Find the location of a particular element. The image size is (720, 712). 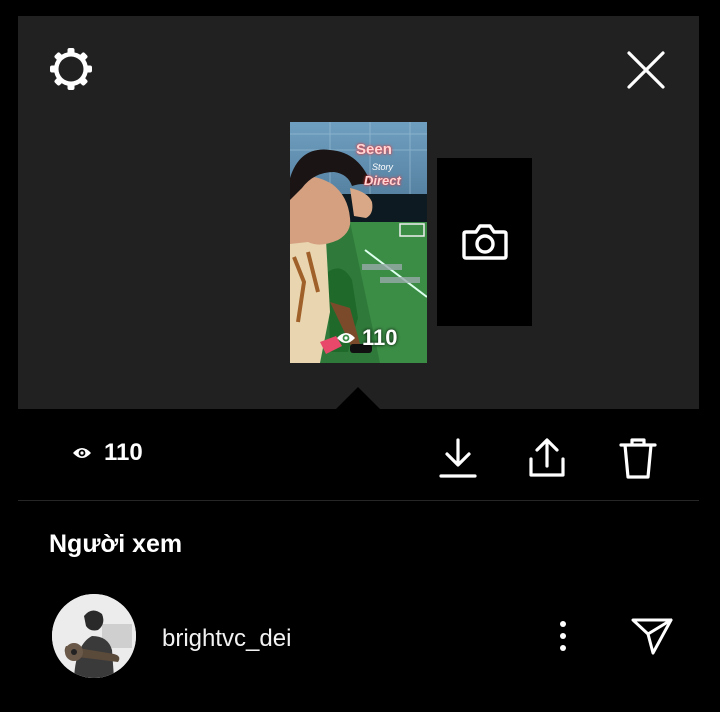

trash-icon is located at coordinates (638, 458).